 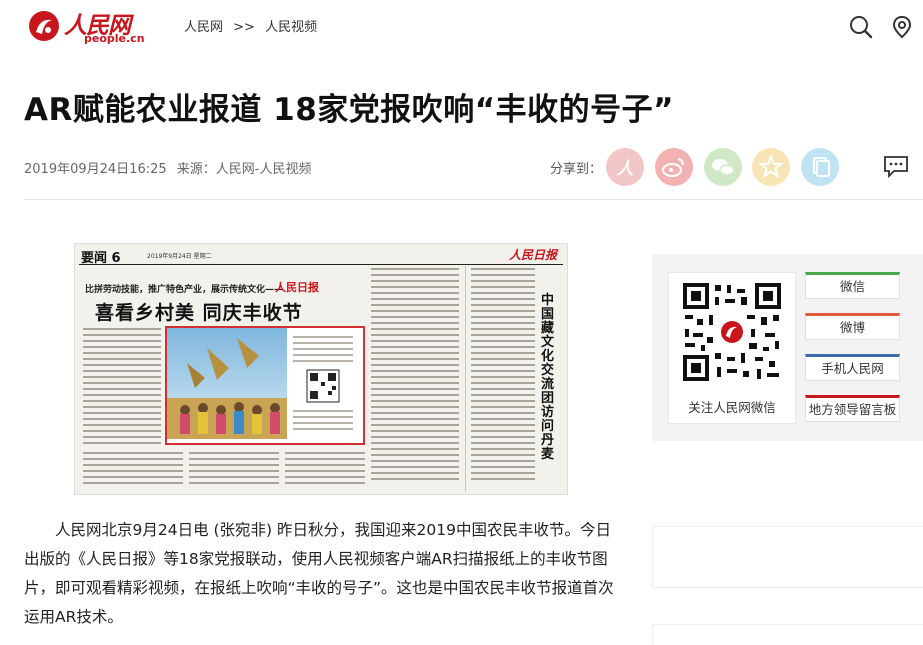 I want to click on wechat-qr-card: 关注人民网微信, so click(x=732, y=348).